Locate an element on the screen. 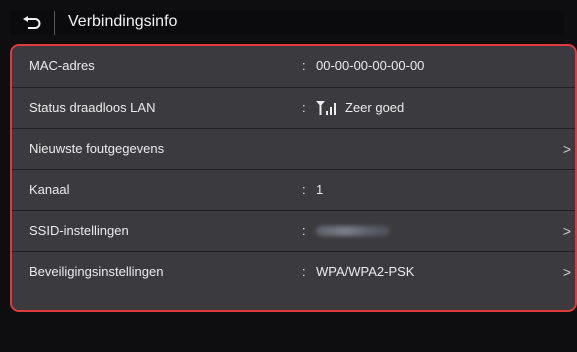 The image size is (577, 352). obscured-ssid is located at coordinates (353, 231).